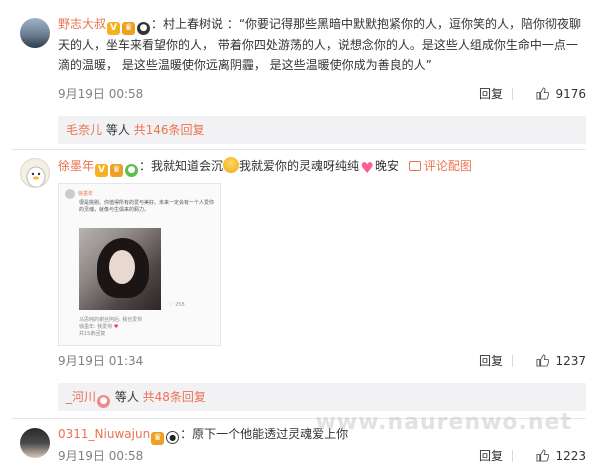 This screenshot has width=598, height=471. I want to click on comment-content-c: 晚安, so click(387, 166).